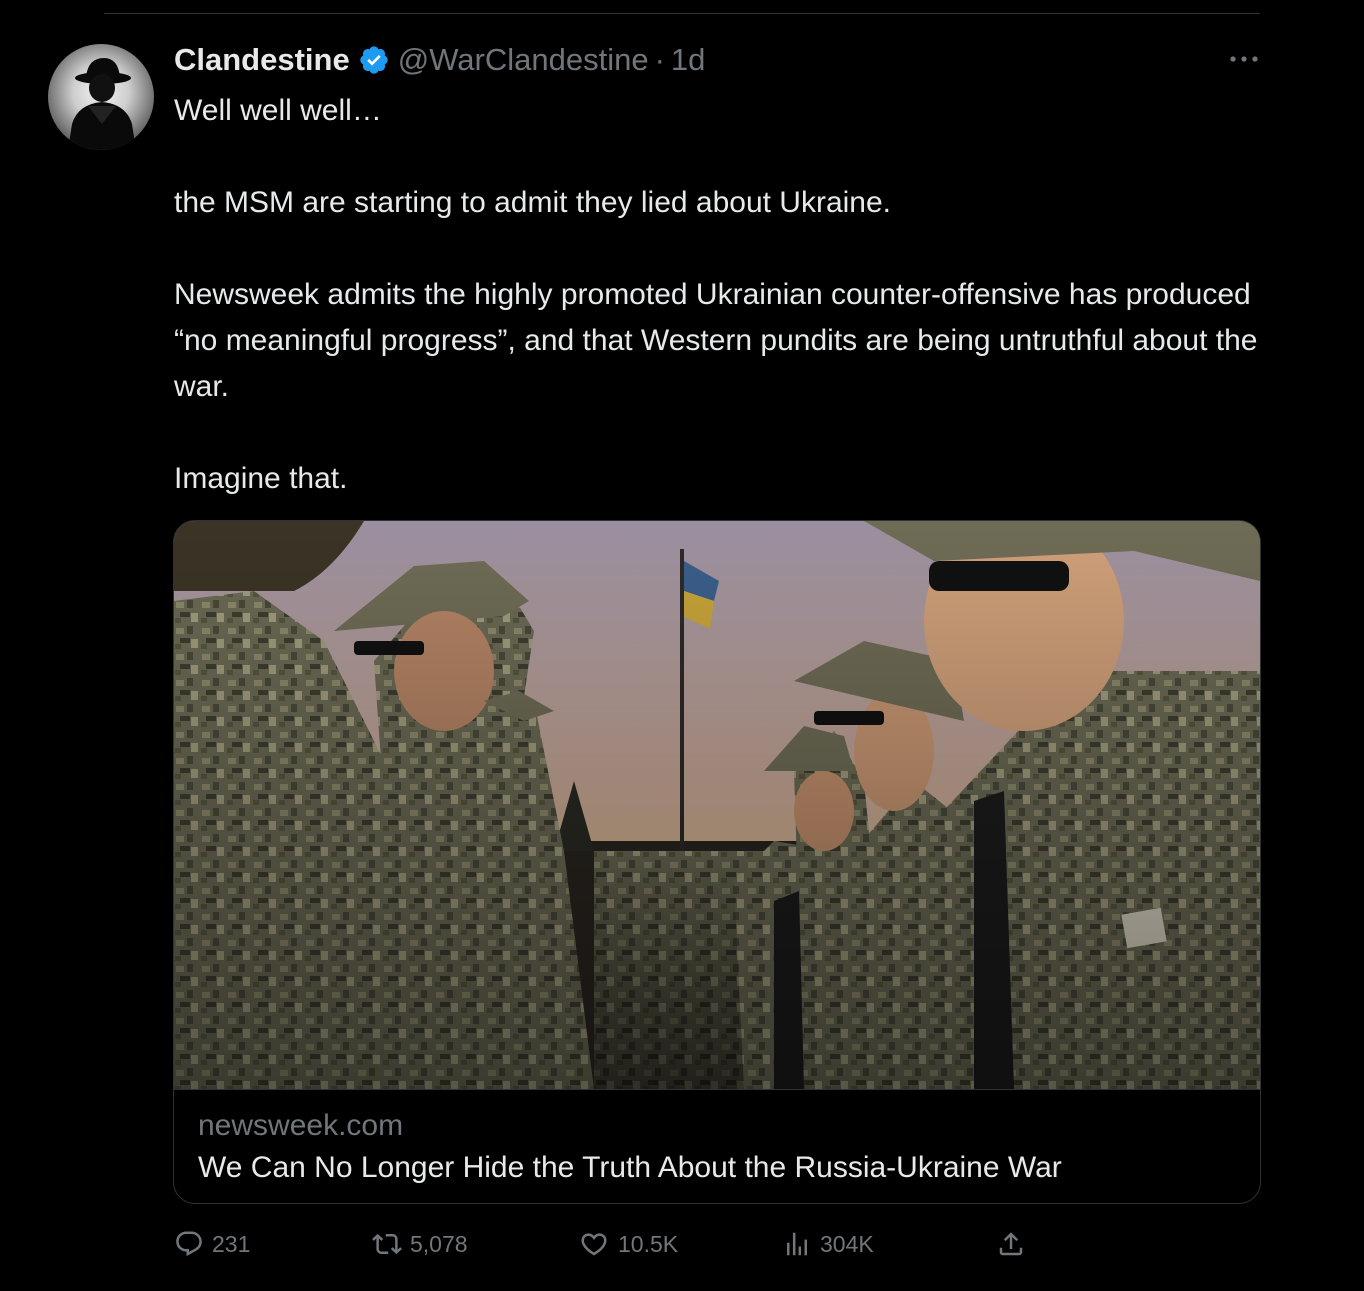 This screenshot has width=1364, height=1291. What do you see at coordinates (262, 60) in the screenshot?
I see `display-name: Clandestine` at bounding box center [262, 60].